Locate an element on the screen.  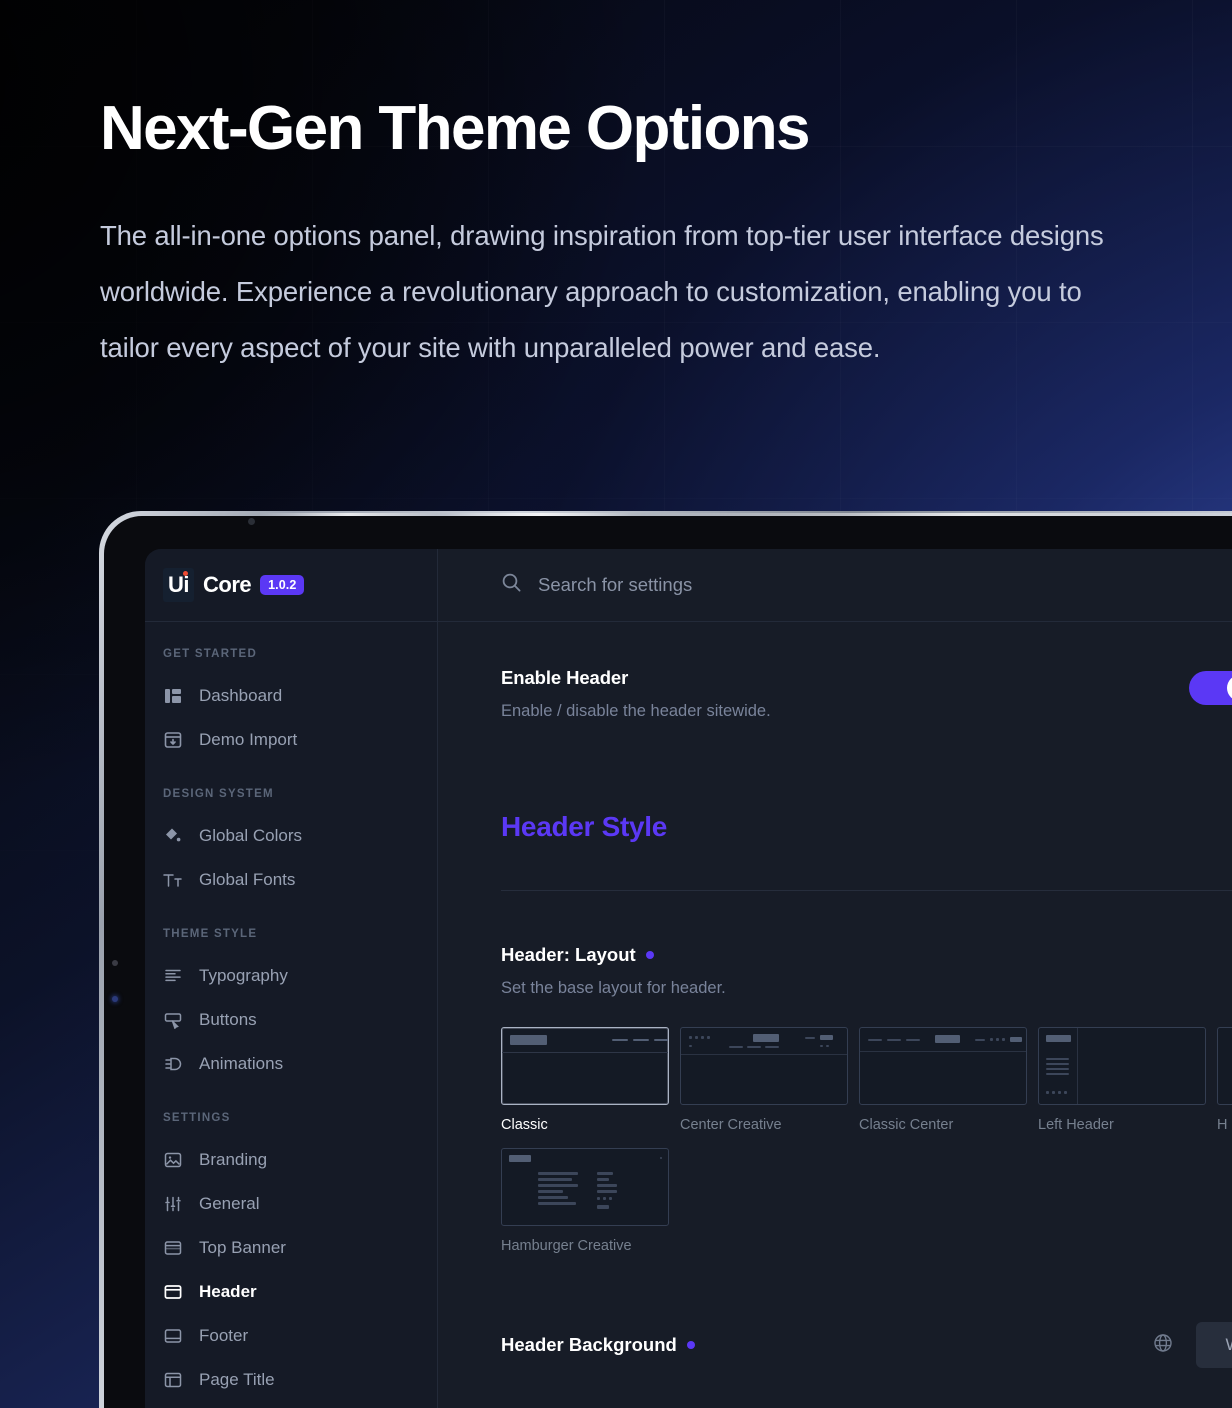
layout-label: Classic is located at coordinates (524, 1125).